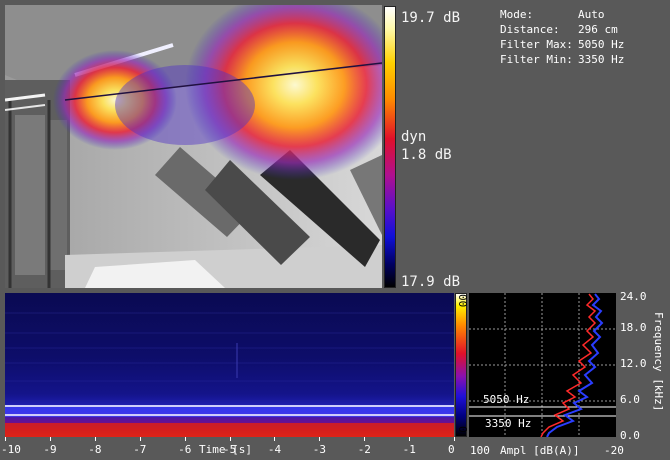 Image resolution: width=670 pixels, height=460 pixels. Describe the element at coordinates (414, 137) in the screenshot. I see `colorbar-mode-label: dyn` at that location.